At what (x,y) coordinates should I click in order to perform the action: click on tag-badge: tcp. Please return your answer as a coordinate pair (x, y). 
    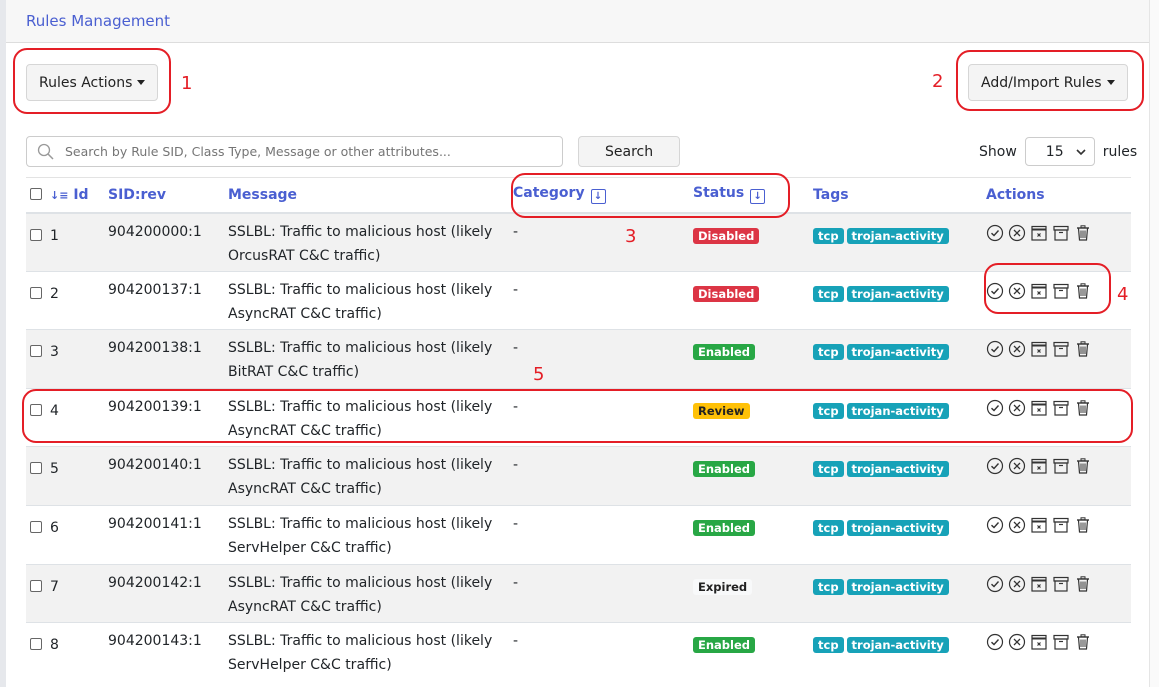
    Looking at the image, I should click on (828, 352).